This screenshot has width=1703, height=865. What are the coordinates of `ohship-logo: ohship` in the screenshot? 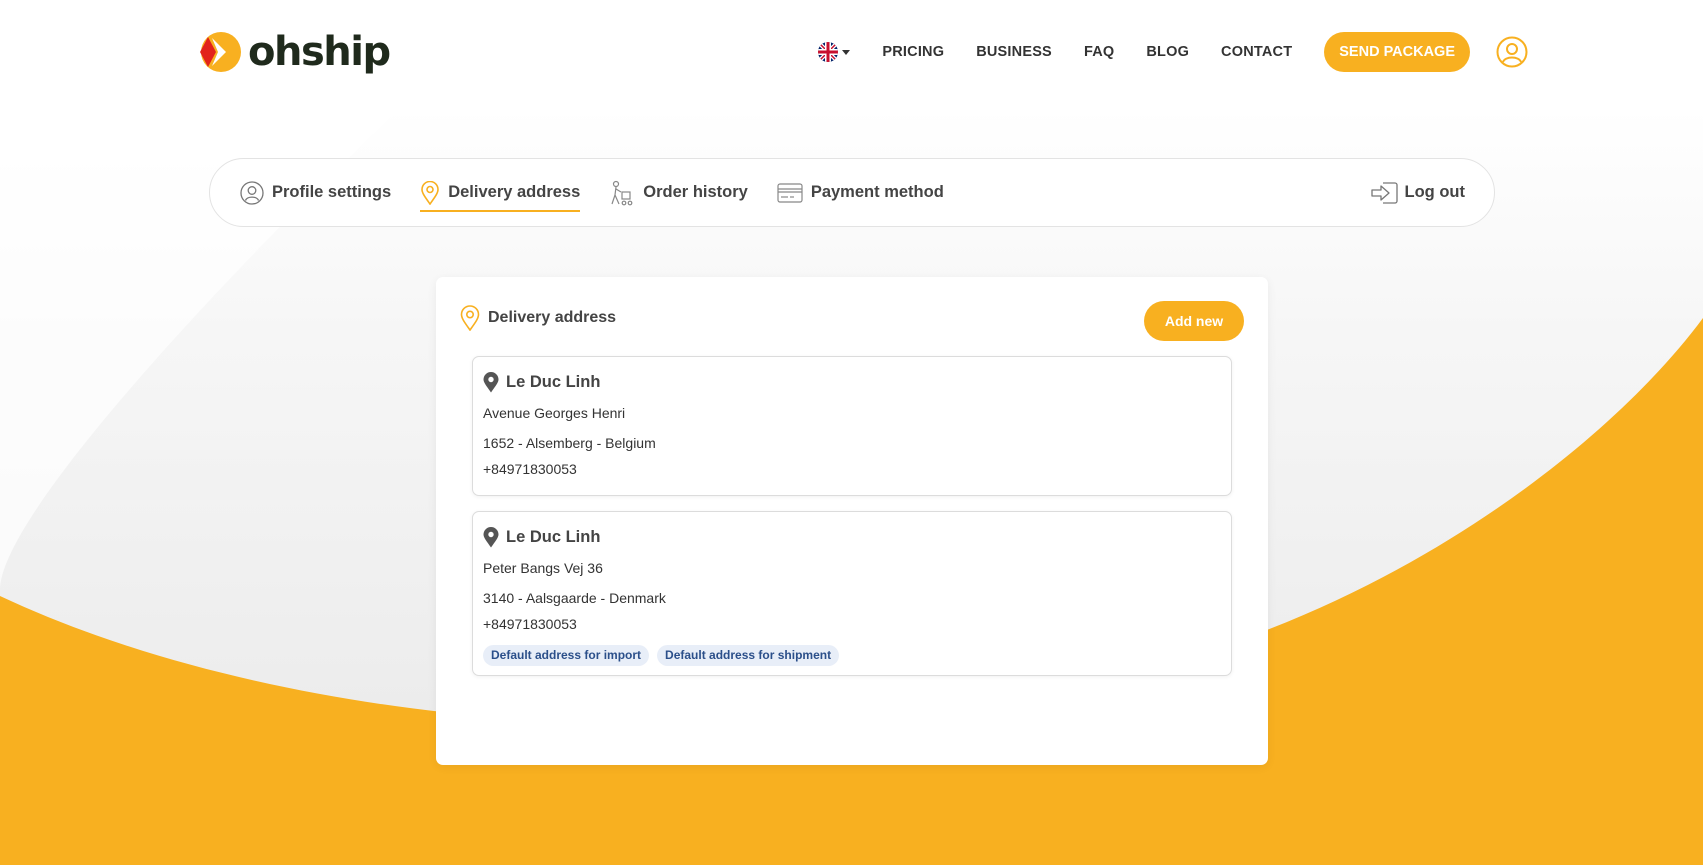 It's located at (293, 52).